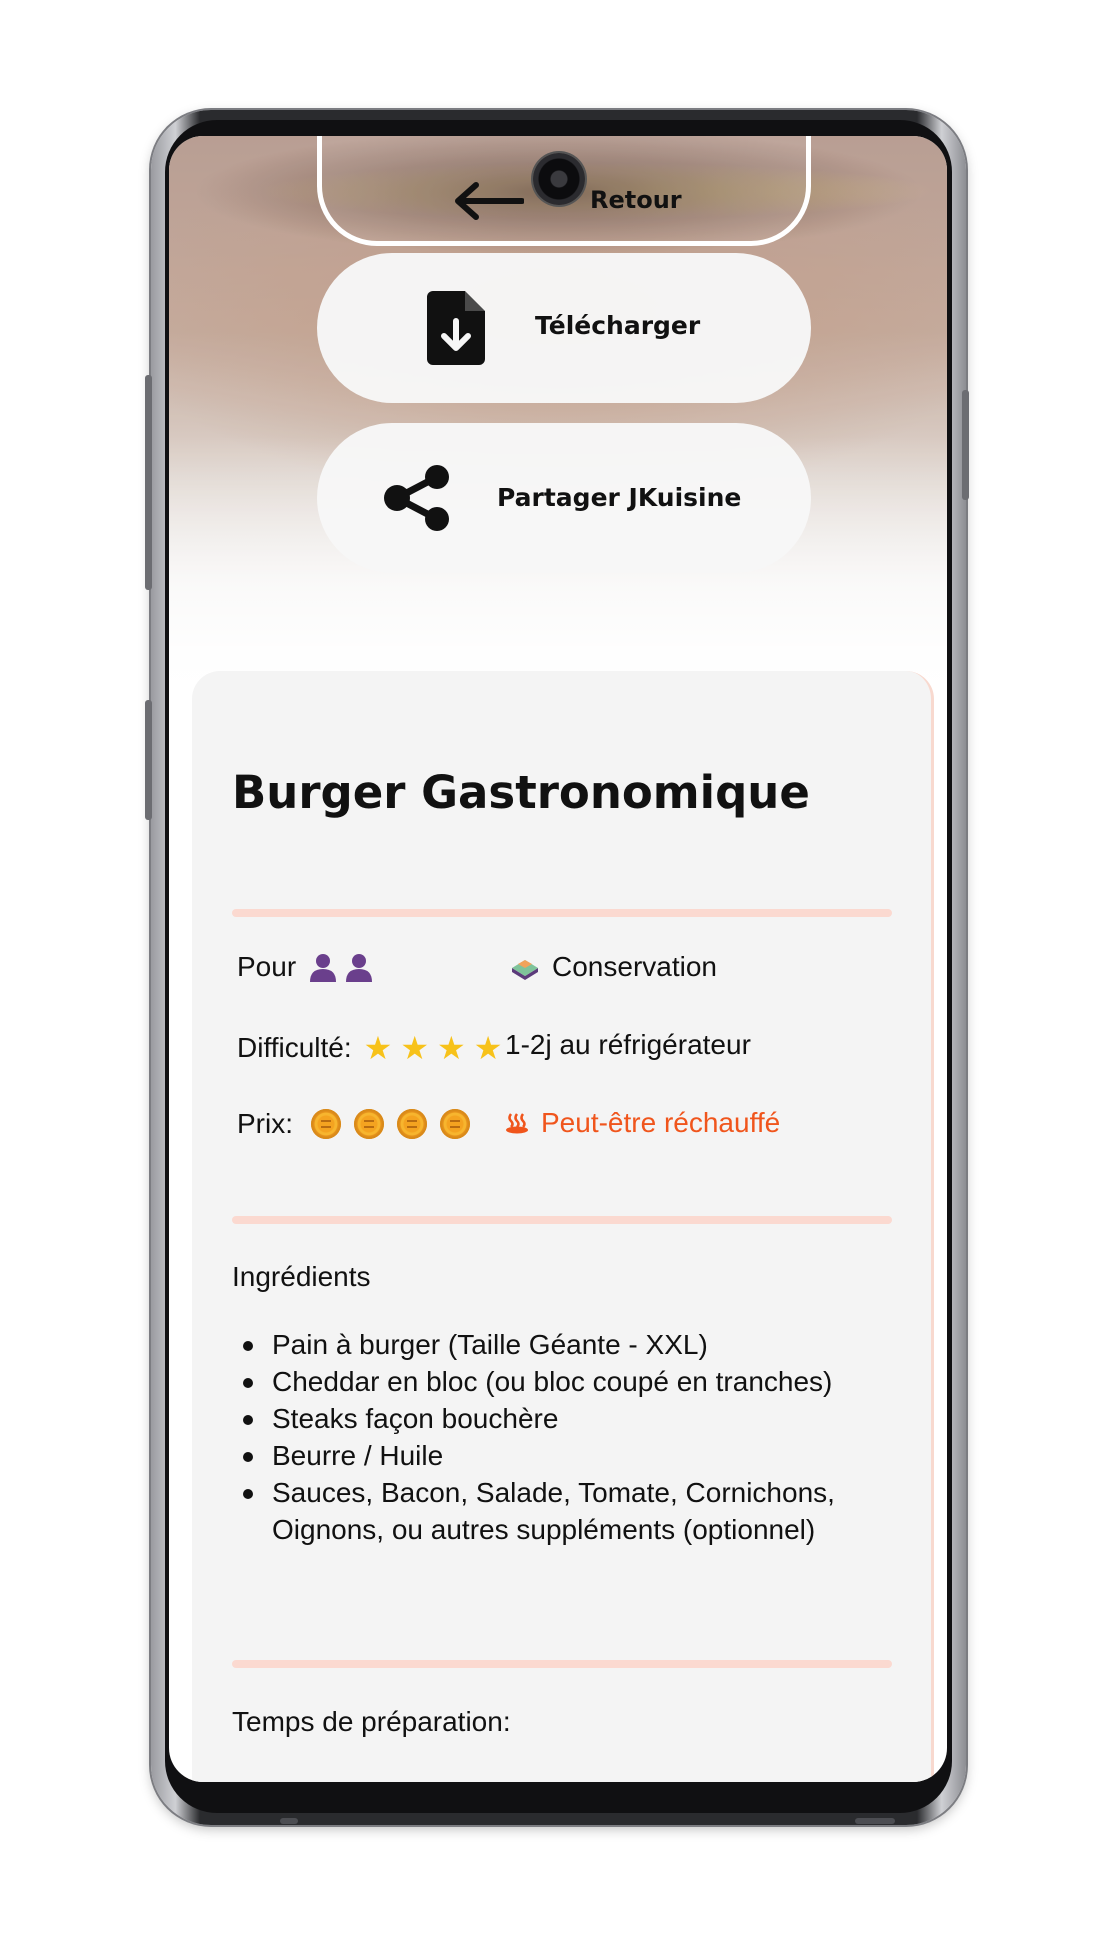 This screenshot has height=1940, width=1113. Describe the element at coordinates (634, 966) in the screenshot. I see `conservation-label: Conservation` at that location.